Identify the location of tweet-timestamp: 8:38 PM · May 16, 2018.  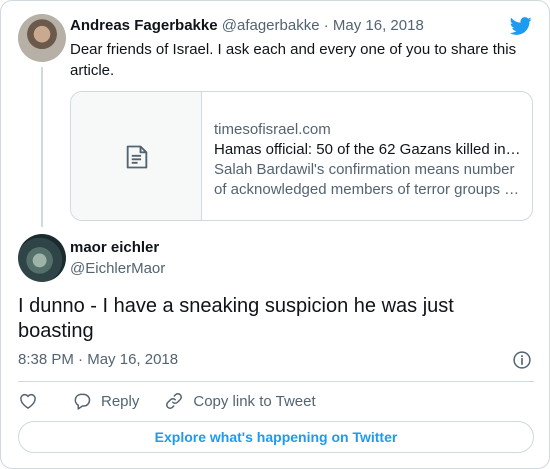
(98, 360).